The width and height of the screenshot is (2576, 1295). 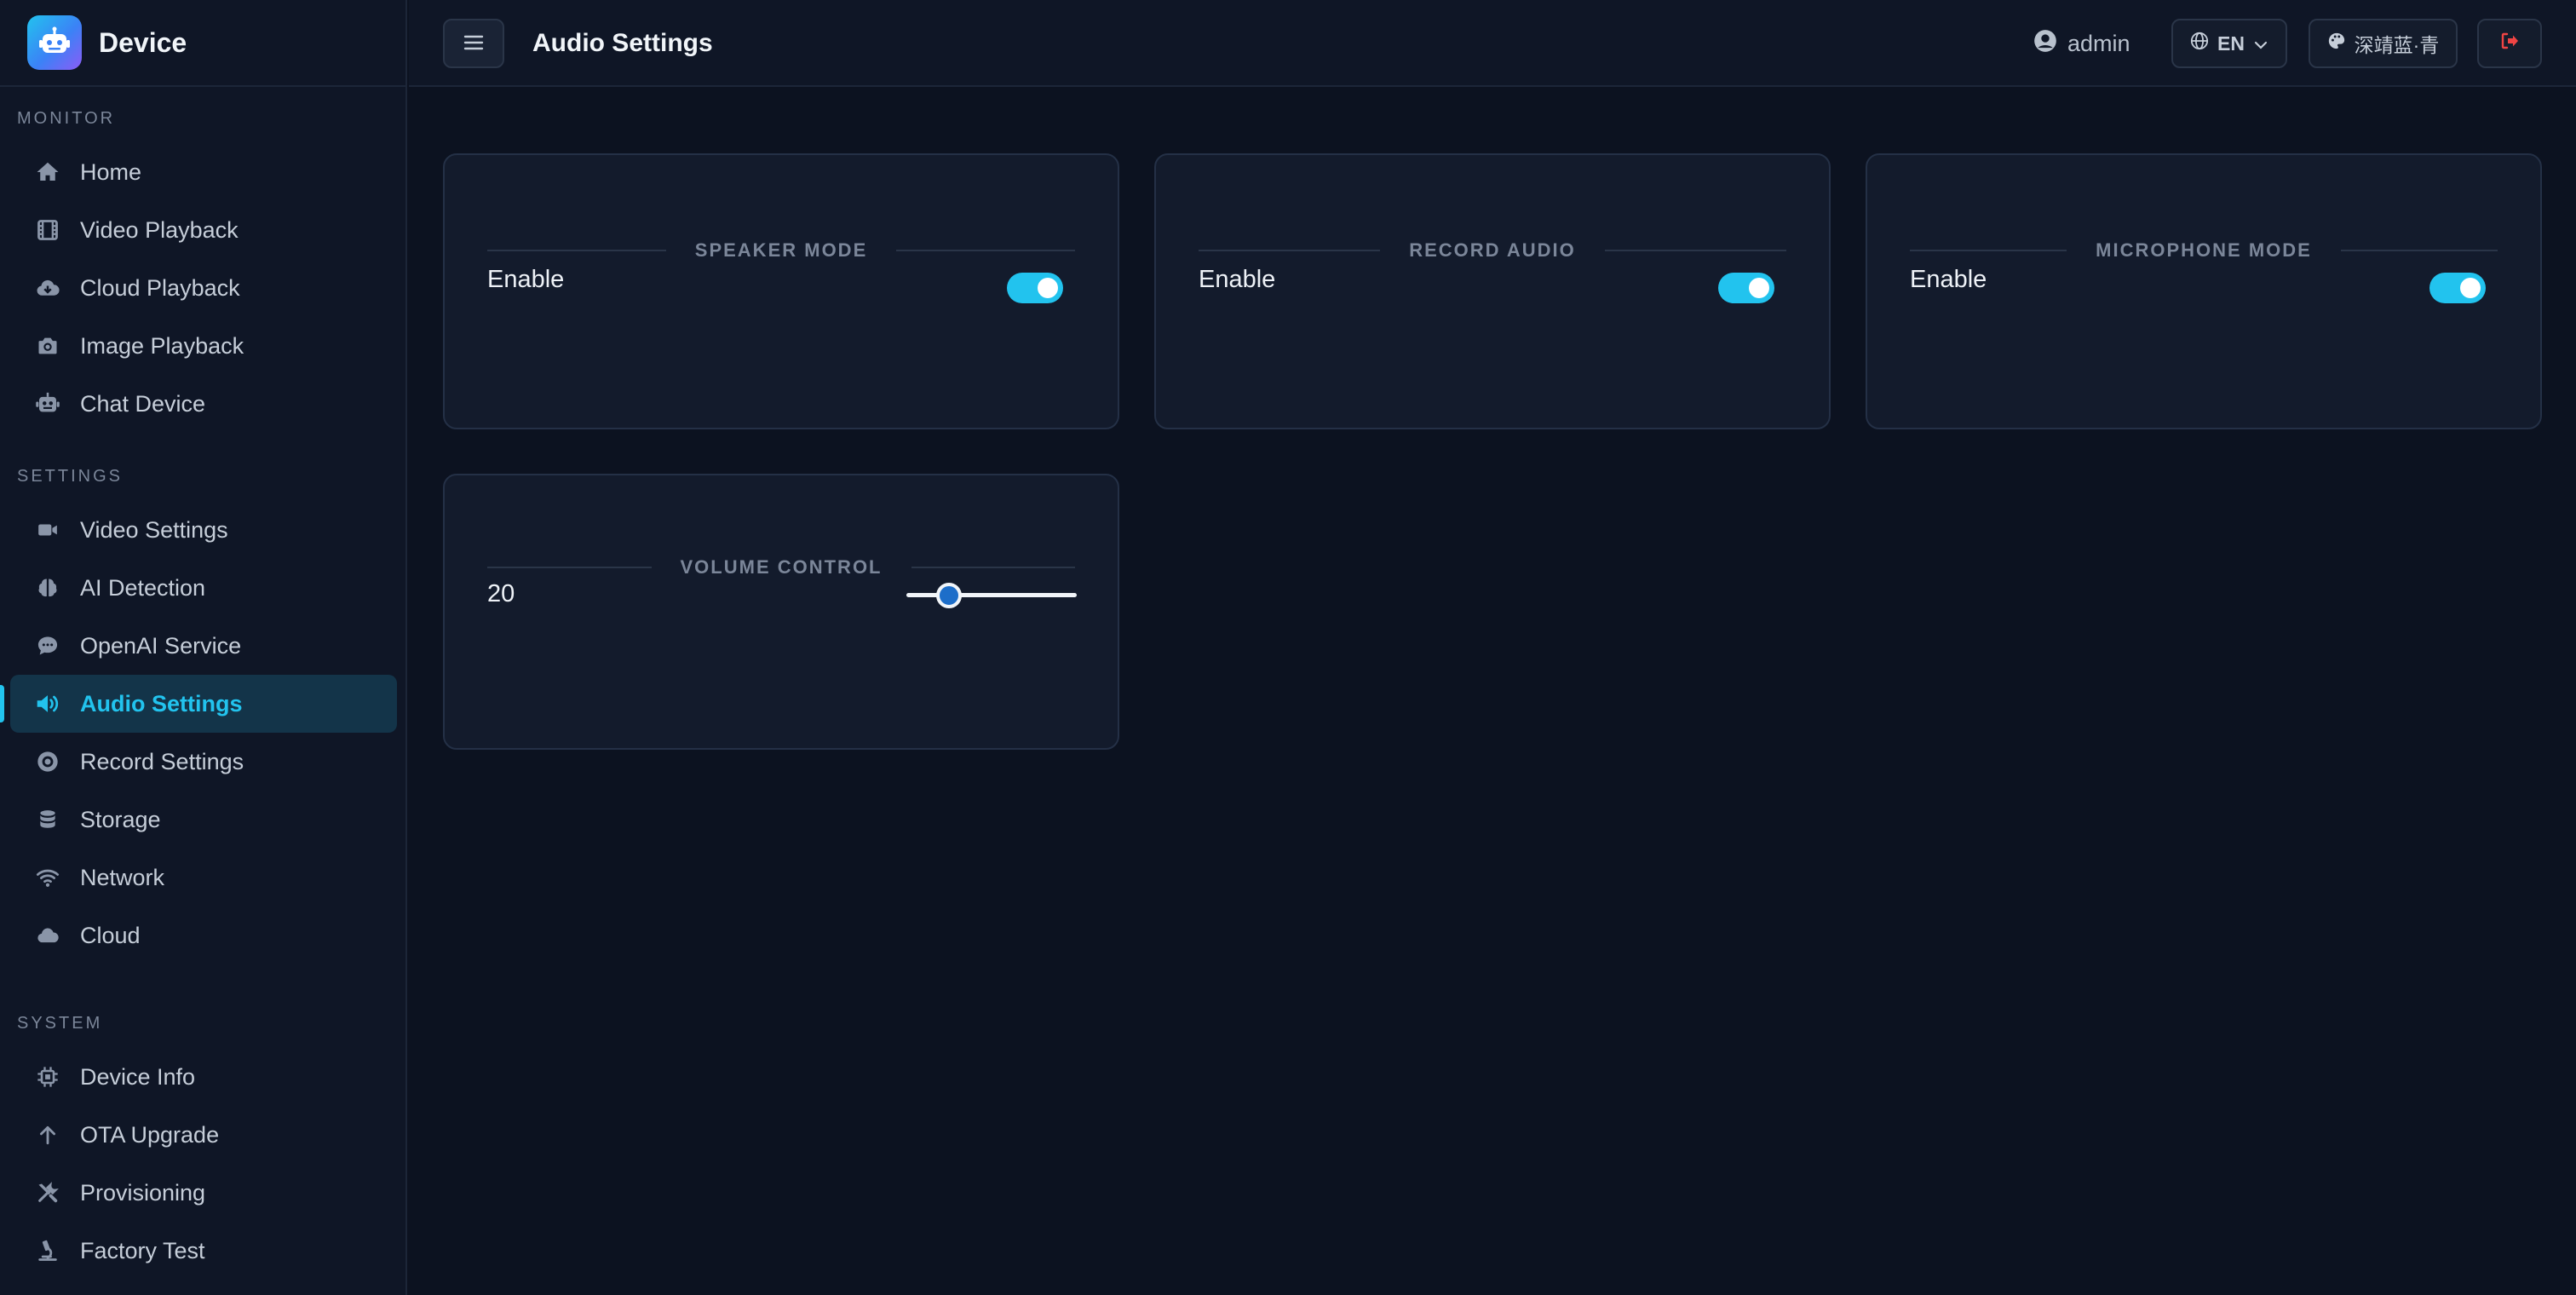 I want to click on card-legend: SPEAKER MODE, so click(x=782, y=250).